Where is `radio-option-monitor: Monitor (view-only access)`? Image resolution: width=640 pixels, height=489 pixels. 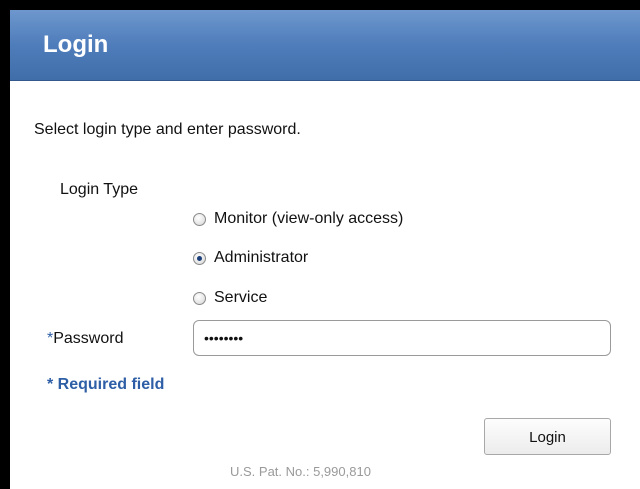 radio-option-monitor: Monitor (view-only access) is located at coordinates (298, 219).